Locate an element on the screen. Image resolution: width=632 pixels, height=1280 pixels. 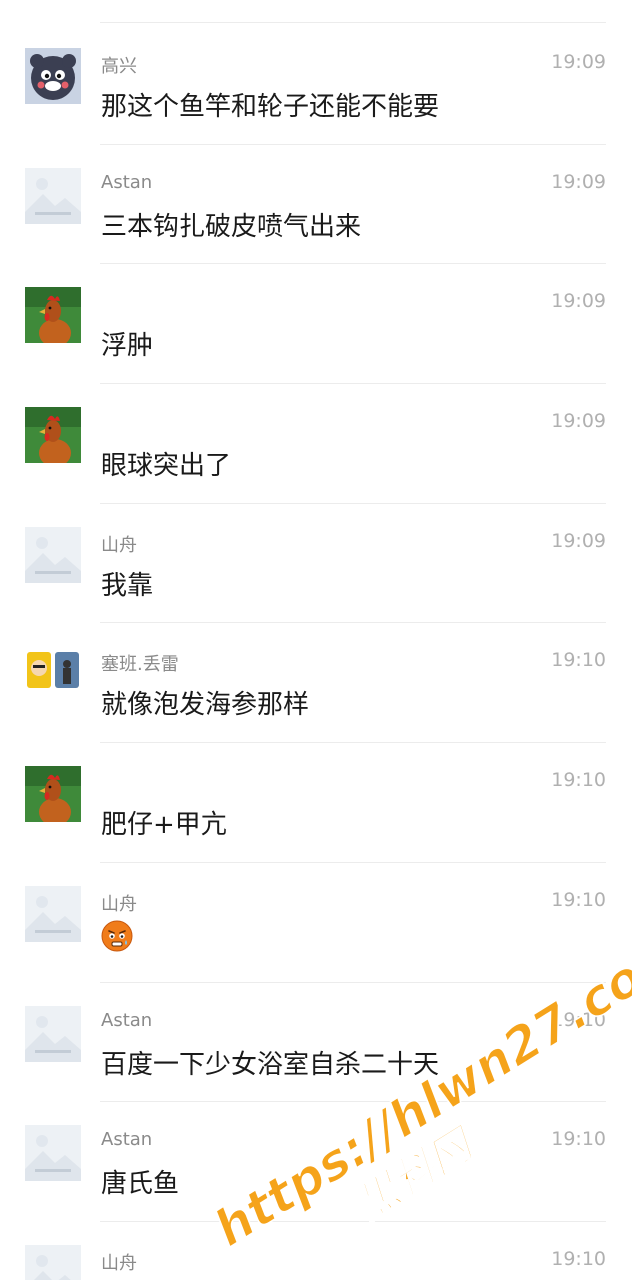
message-text: 就像泡发海参那样 is located at coordinates (205, 702).